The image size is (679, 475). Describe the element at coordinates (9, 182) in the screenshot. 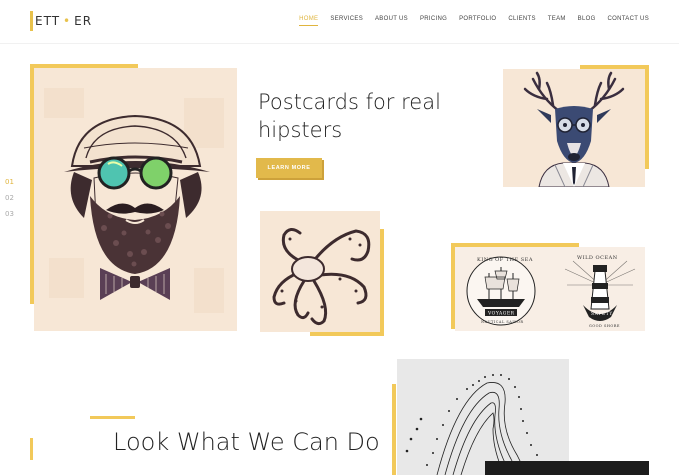

I see `slide-number-1: 01` at that location.